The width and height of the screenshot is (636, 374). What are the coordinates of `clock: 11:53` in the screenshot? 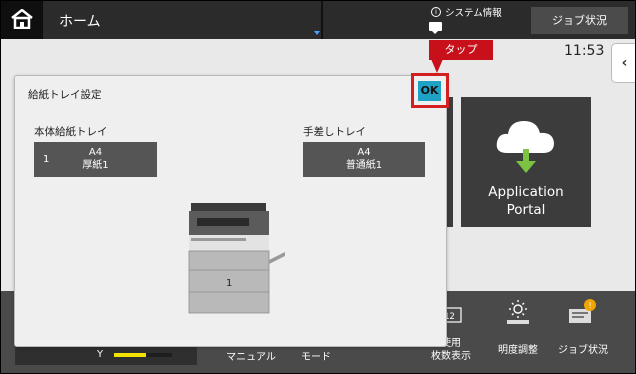 It's located at (584, 51).